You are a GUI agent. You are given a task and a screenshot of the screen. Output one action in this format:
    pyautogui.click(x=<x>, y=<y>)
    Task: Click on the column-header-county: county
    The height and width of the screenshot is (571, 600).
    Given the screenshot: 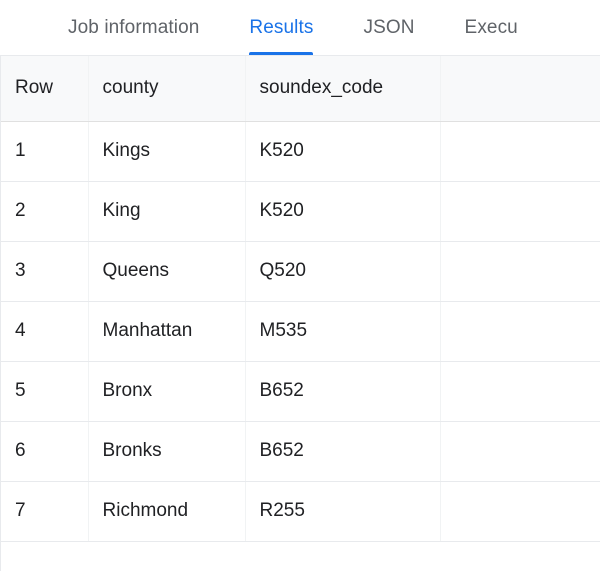 What is the action you would take?
    pyautogui.click(x=167, y=89)
    